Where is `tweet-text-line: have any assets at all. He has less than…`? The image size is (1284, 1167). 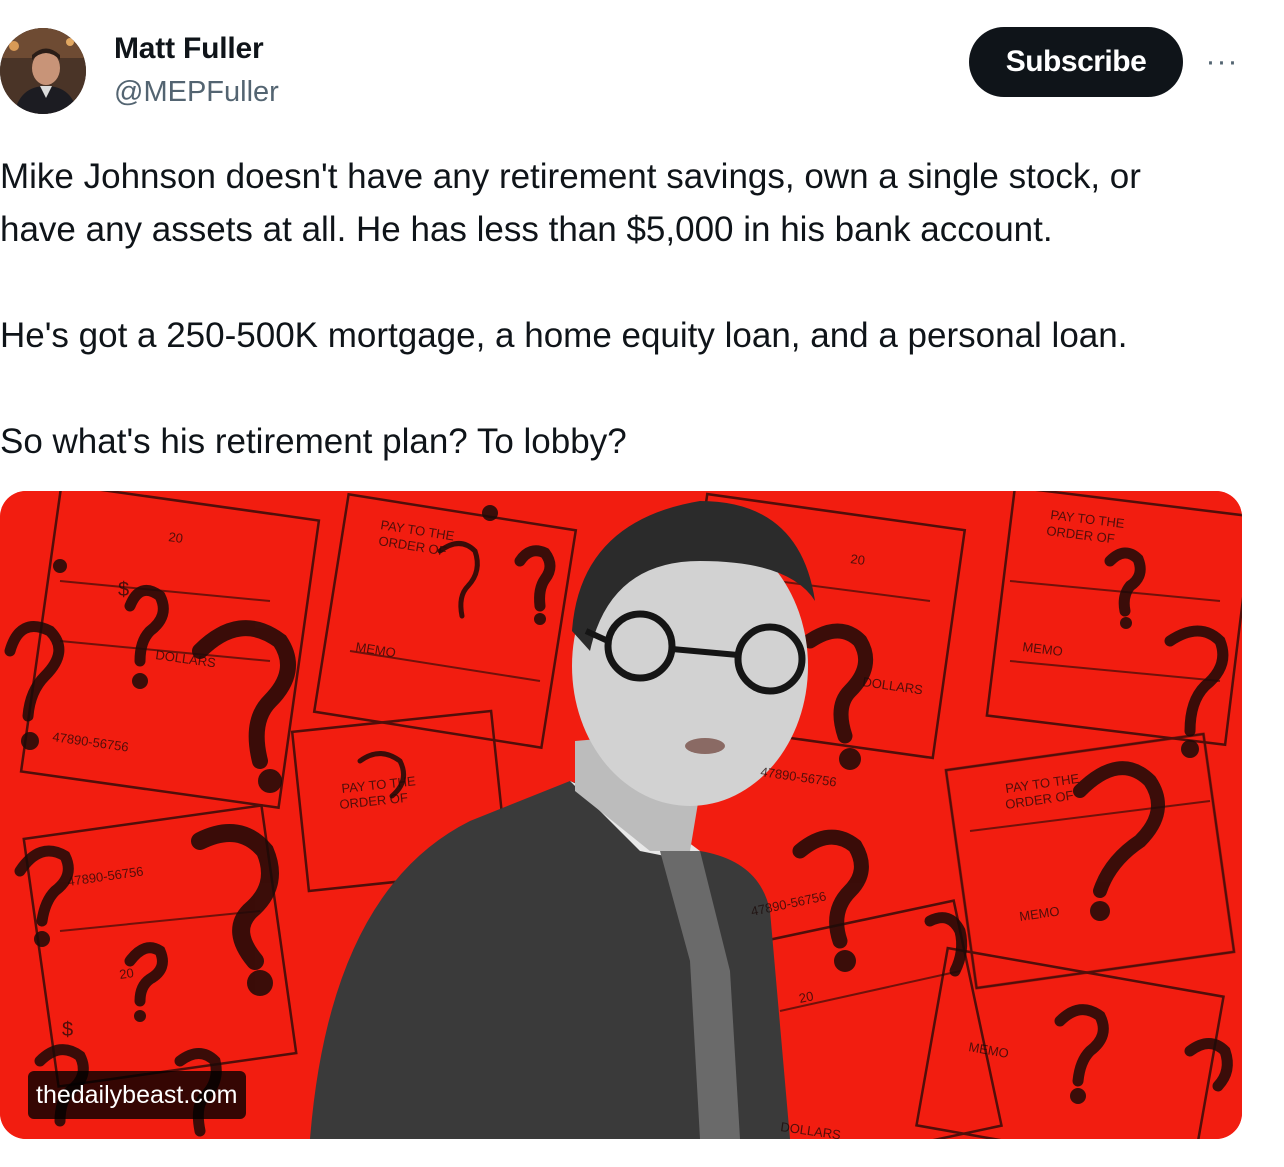 tweet-text-line: have any assets at all. He has less than… is located at coordinates (526, 229).